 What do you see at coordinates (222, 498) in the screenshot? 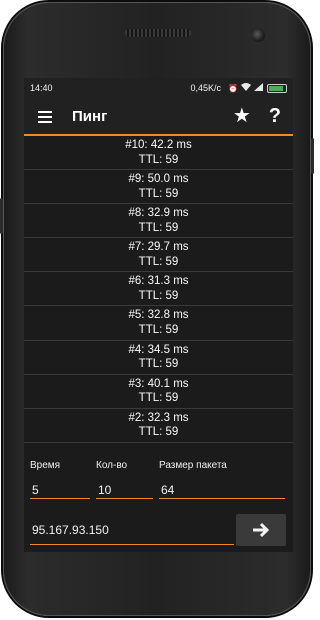
I see `packet-size-underline` at bounding box center [222, 498].